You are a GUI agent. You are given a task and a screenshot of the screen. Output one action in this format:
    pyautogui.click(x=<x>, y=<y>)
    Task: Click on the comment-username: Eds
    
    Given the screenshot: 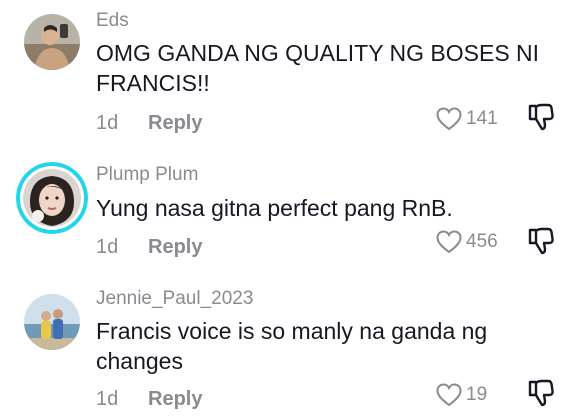 What is the action you would take?
    pyautogui.click(x=112, y=21)
    